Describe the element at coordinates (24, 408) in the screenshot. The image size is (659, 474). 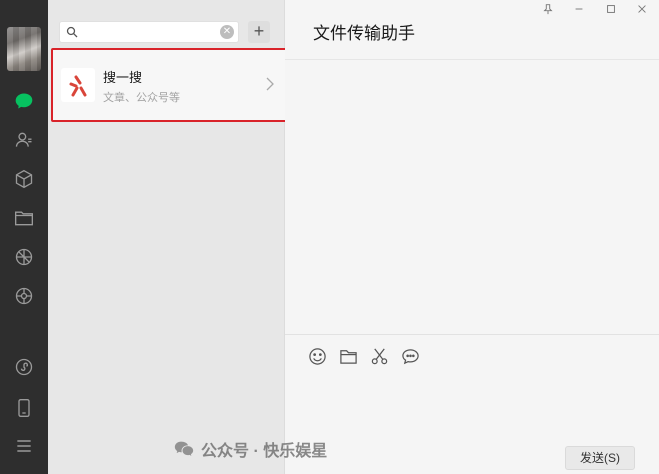
I see `phone-icon` at that location.